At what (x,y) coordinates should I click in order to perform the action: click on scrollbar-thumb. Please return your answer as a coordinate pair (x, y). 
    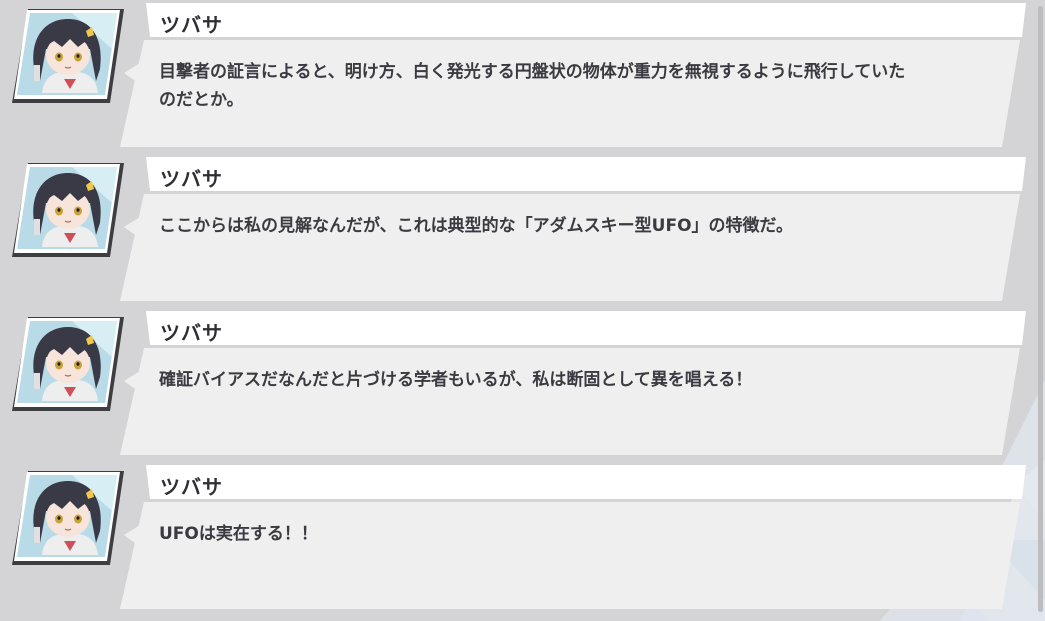
    Looking at the image, I should click on (1040, 309).